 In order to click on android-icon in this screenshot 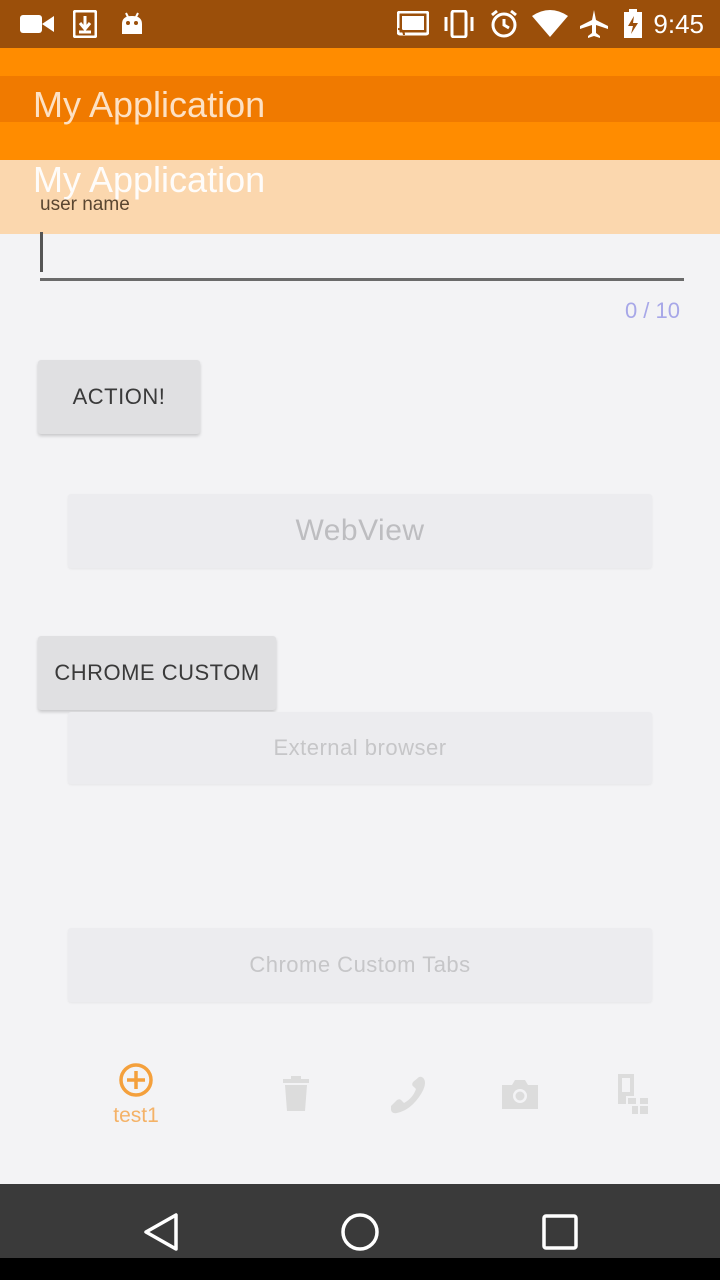, I will do `click(132, 24)`.